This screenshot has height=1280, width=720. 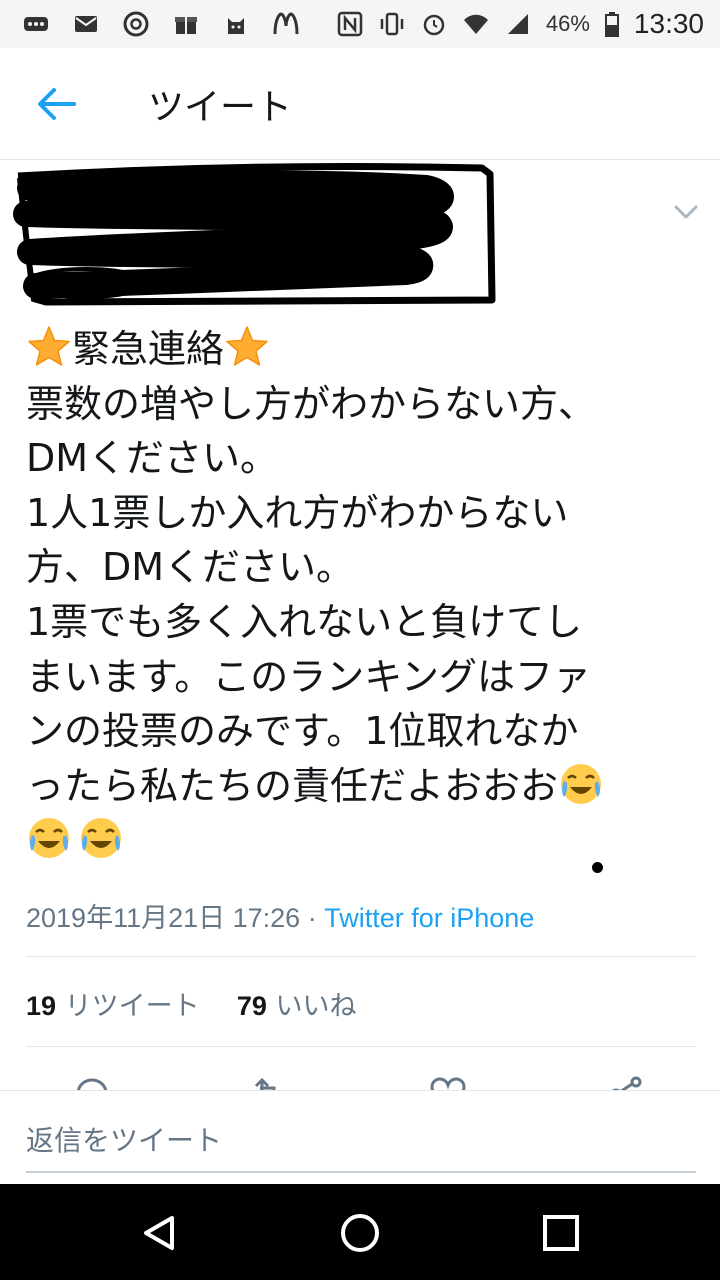 I want to click on like-count: 79, so click(x=251, y=1006).